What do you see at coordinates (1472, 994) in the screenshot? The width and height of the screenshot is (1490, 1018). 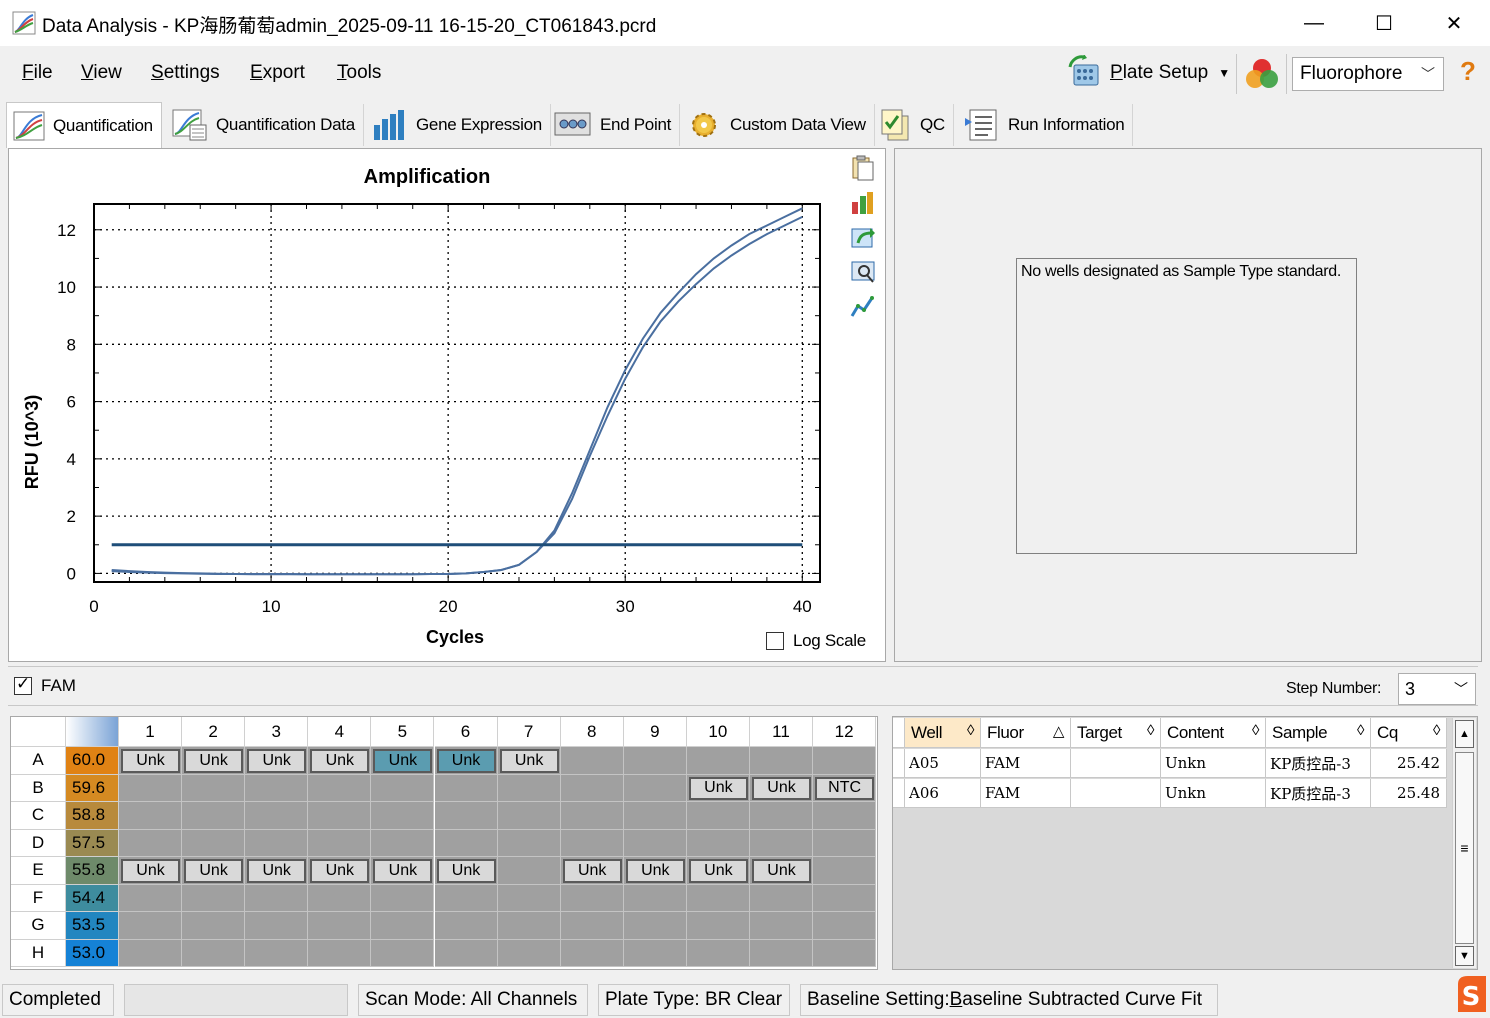 I see `ime-s-icon: S` at bounding box center [1472, 994].